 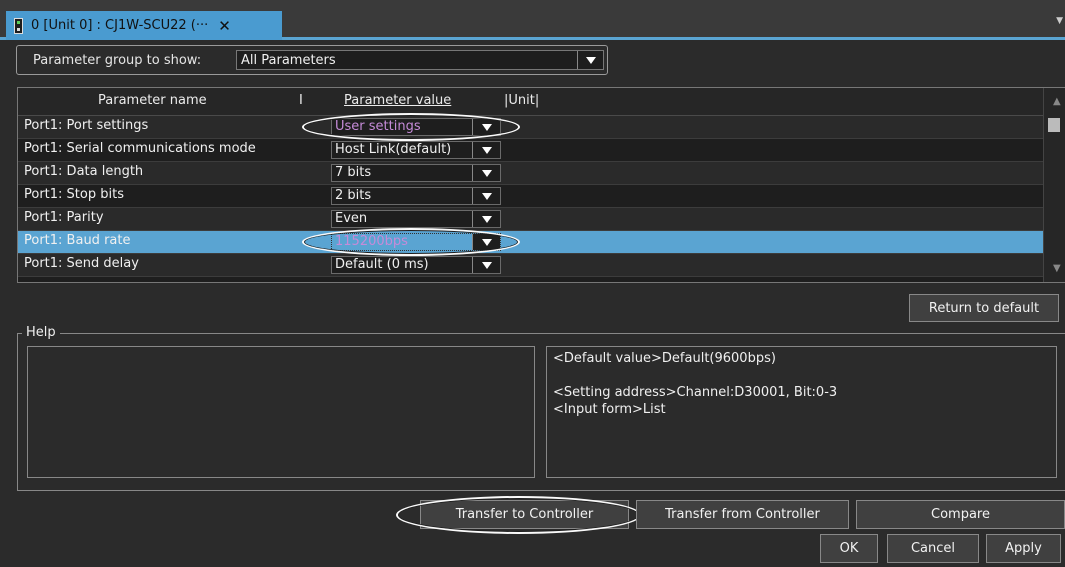 I want to click on help-title: Help, so click(x=41, y=332).